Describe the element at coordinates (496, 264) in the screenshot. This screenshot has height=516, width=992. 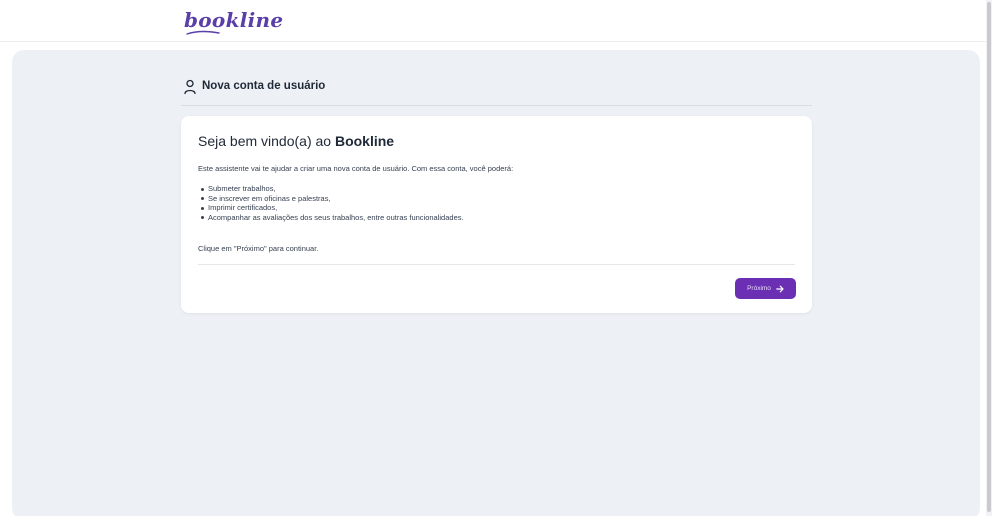
I see `divider` at that location.